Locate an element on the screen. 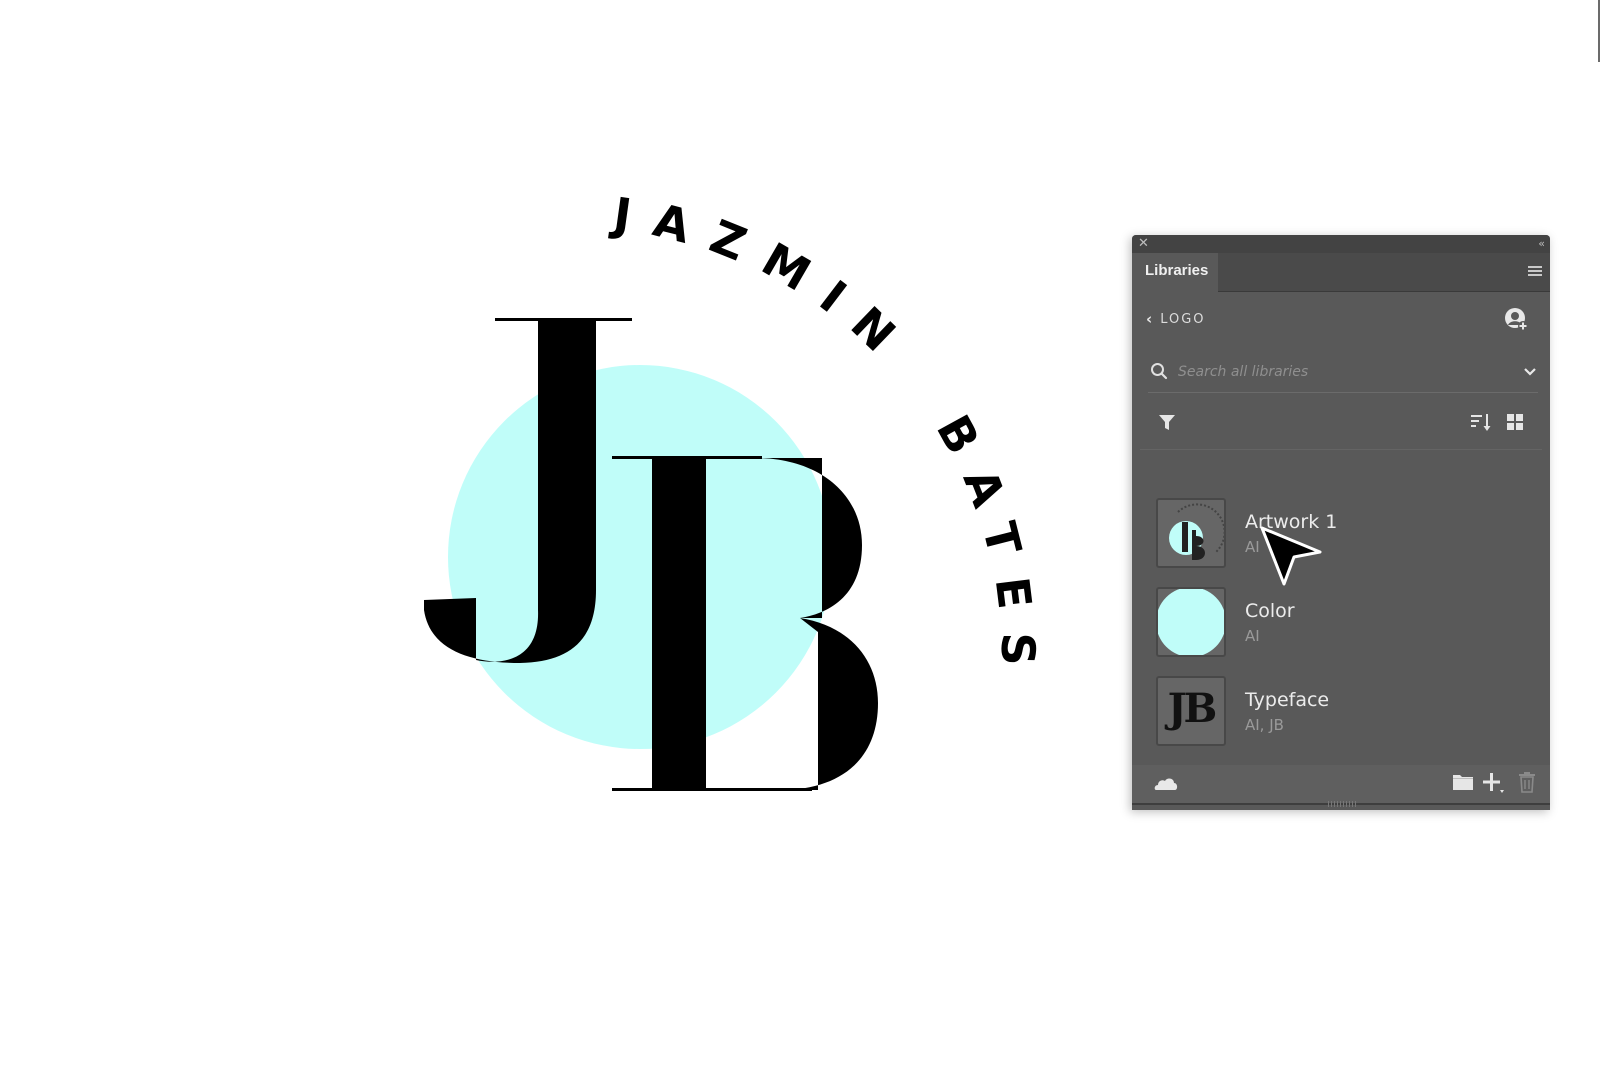 Image resolution: width=1600 pixels, height=1069 pixels. plus-icon is located at coordinates (1494, 783).